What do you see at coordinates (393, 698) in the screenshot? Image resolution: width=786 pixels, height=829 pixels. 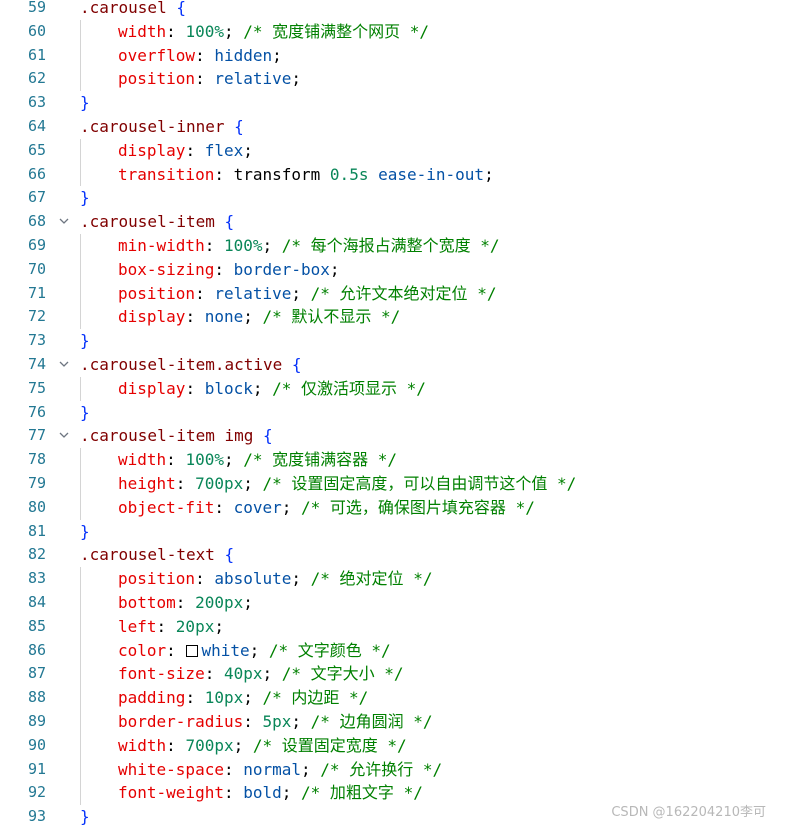 I see `code-line: 88 padding: 10px; /* 内边距 */` at bounding box center [393, 698].